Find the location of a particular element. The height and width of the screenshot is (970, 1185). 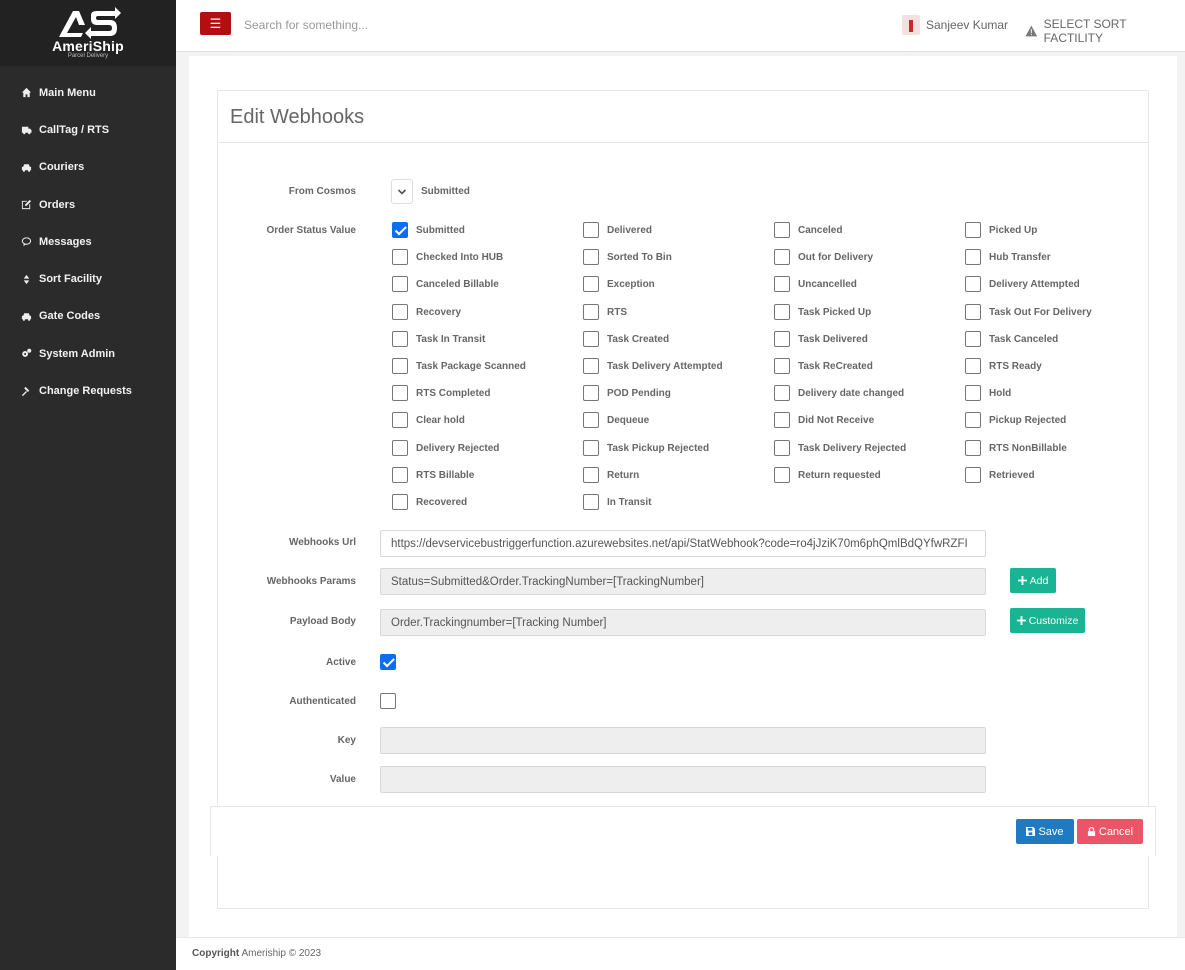

add-params-label: Add is located at coordinates (1039, 580).